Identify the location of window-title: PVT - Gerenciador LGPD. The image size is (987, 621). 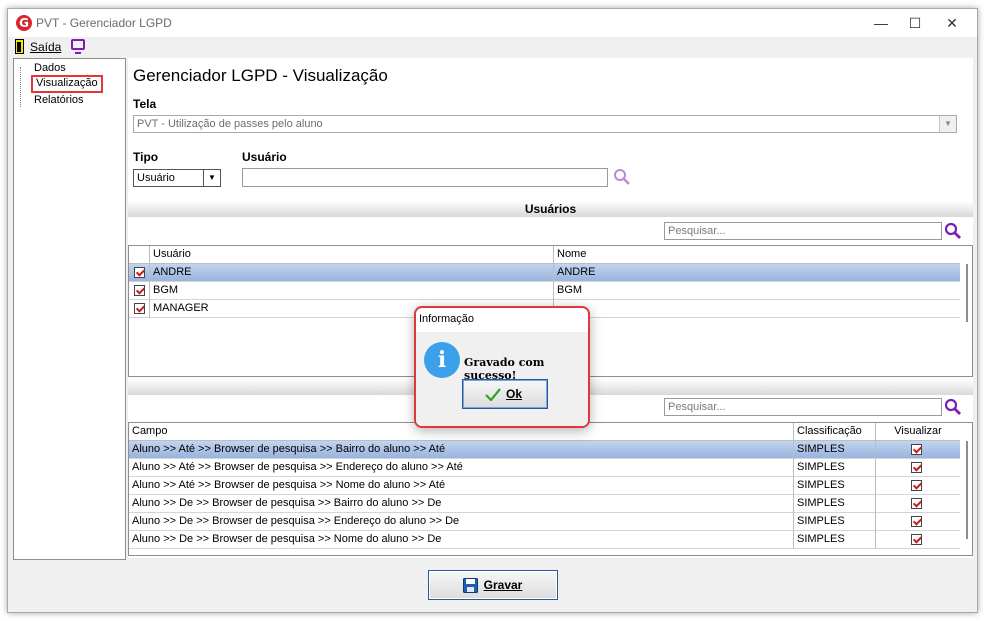
(104, 23).